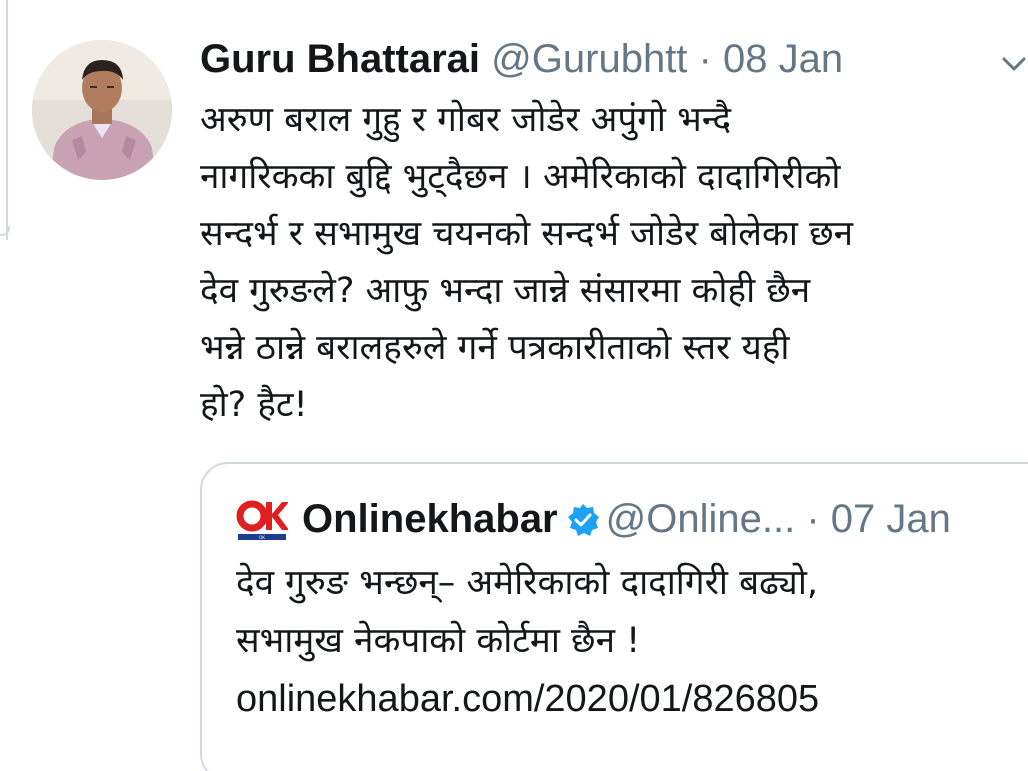  I want to click on tweet-text-line: हो? हैट!, so click(254, 405).